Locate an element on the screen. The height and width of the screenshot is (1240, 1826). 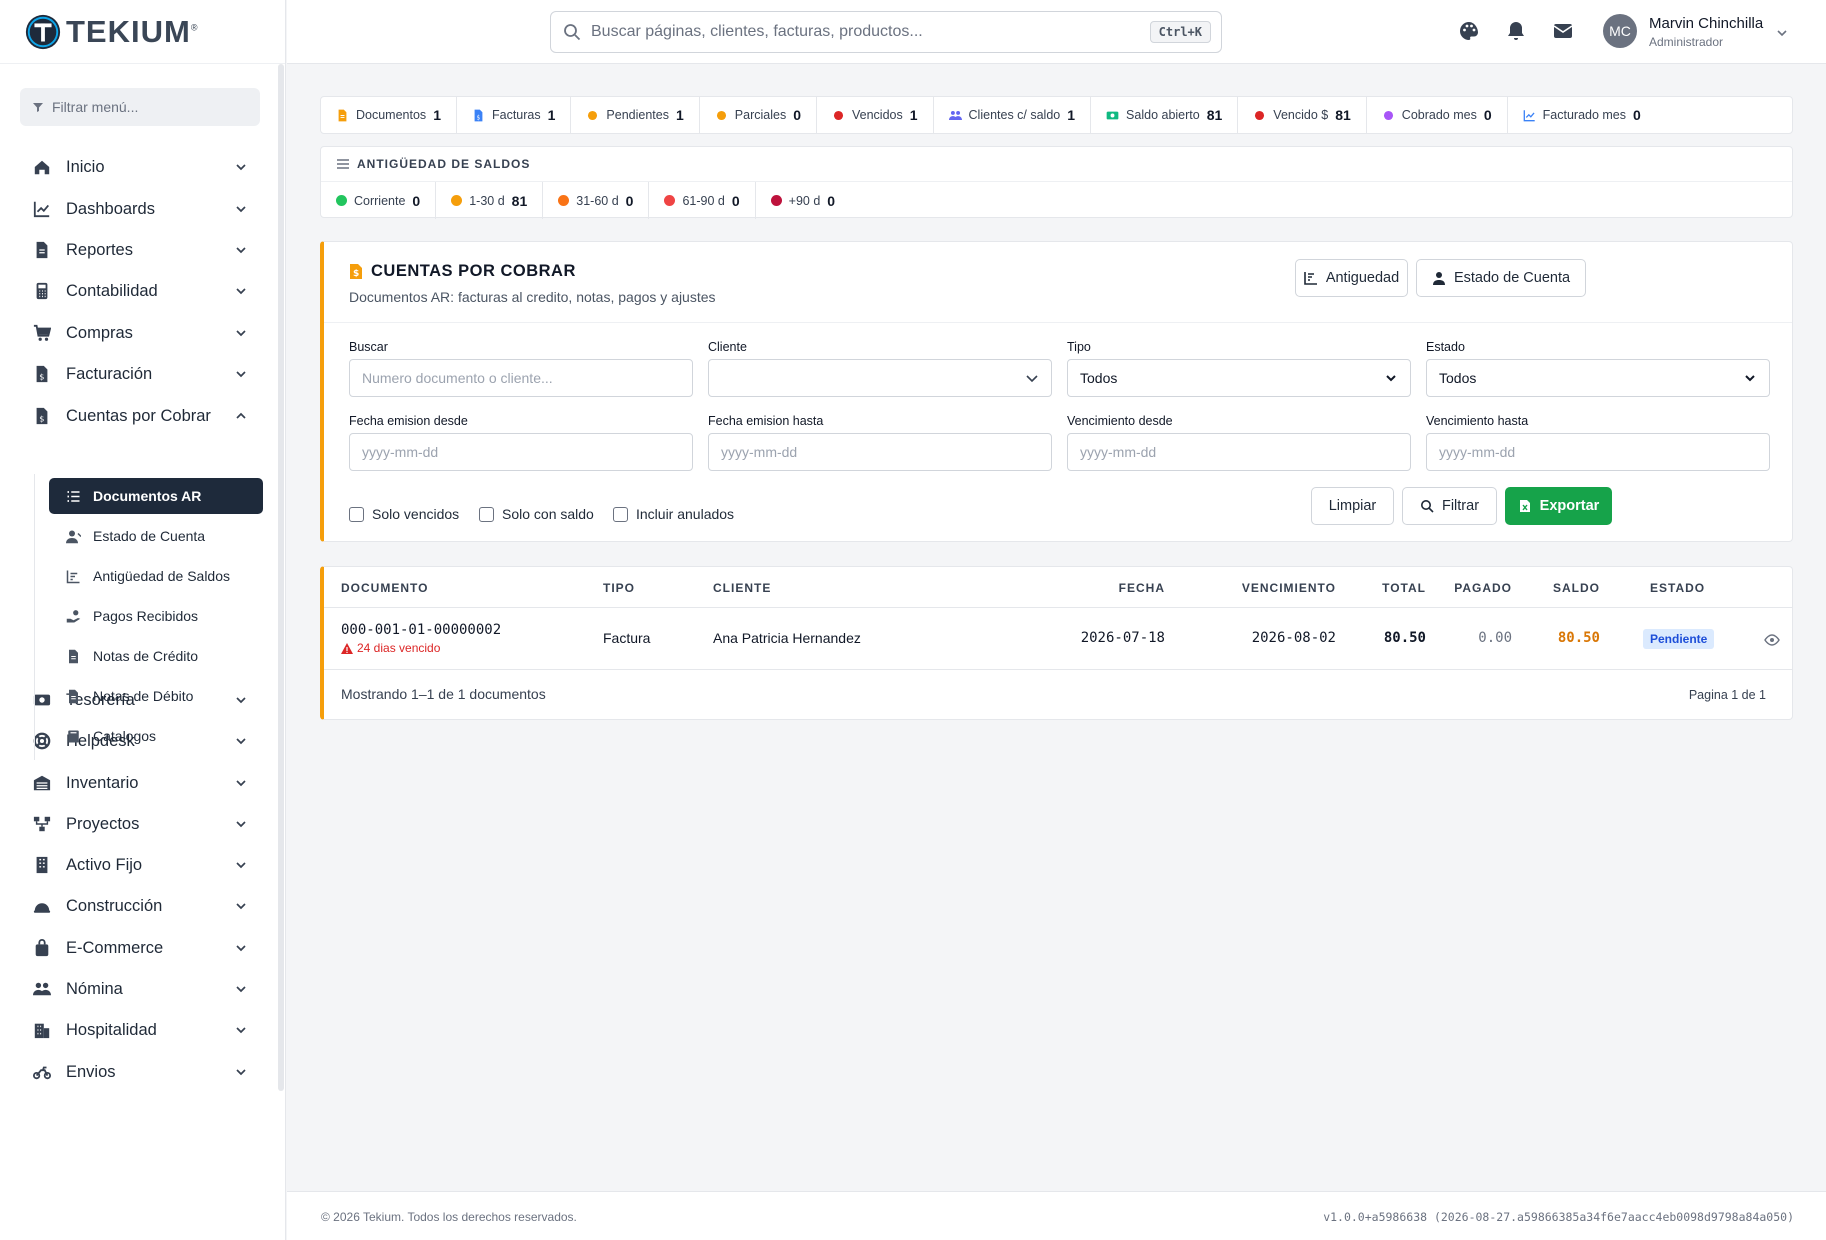
th-saldo: SALDO is located at coordinates (1560, 588).